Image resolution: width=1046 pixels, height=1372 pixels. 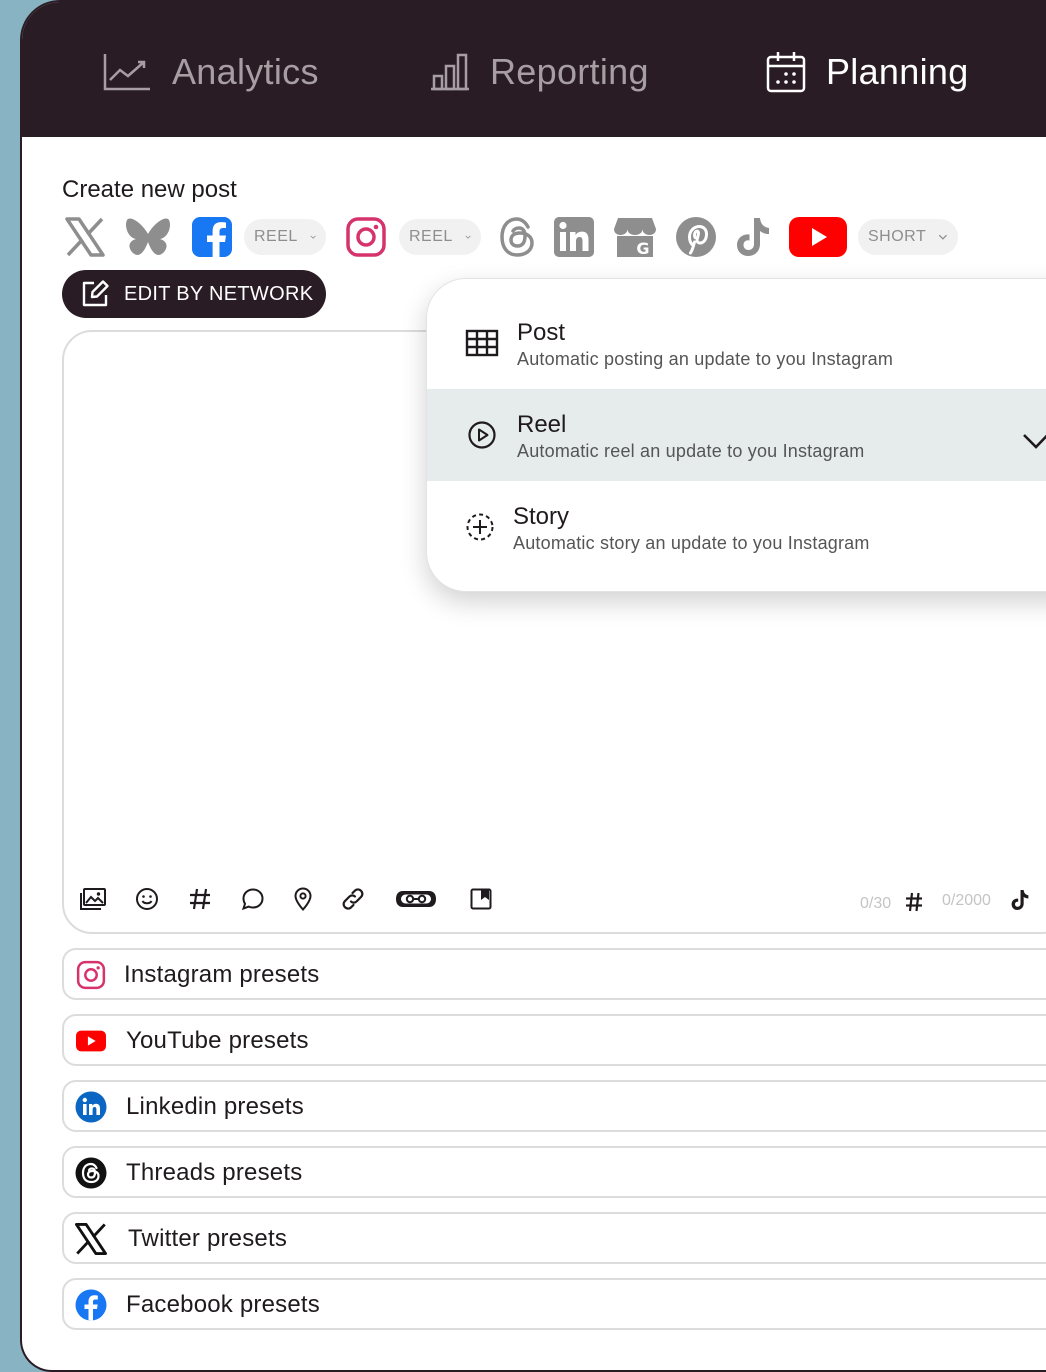 I want to click on add-media-button, so click(x=93, y=899).